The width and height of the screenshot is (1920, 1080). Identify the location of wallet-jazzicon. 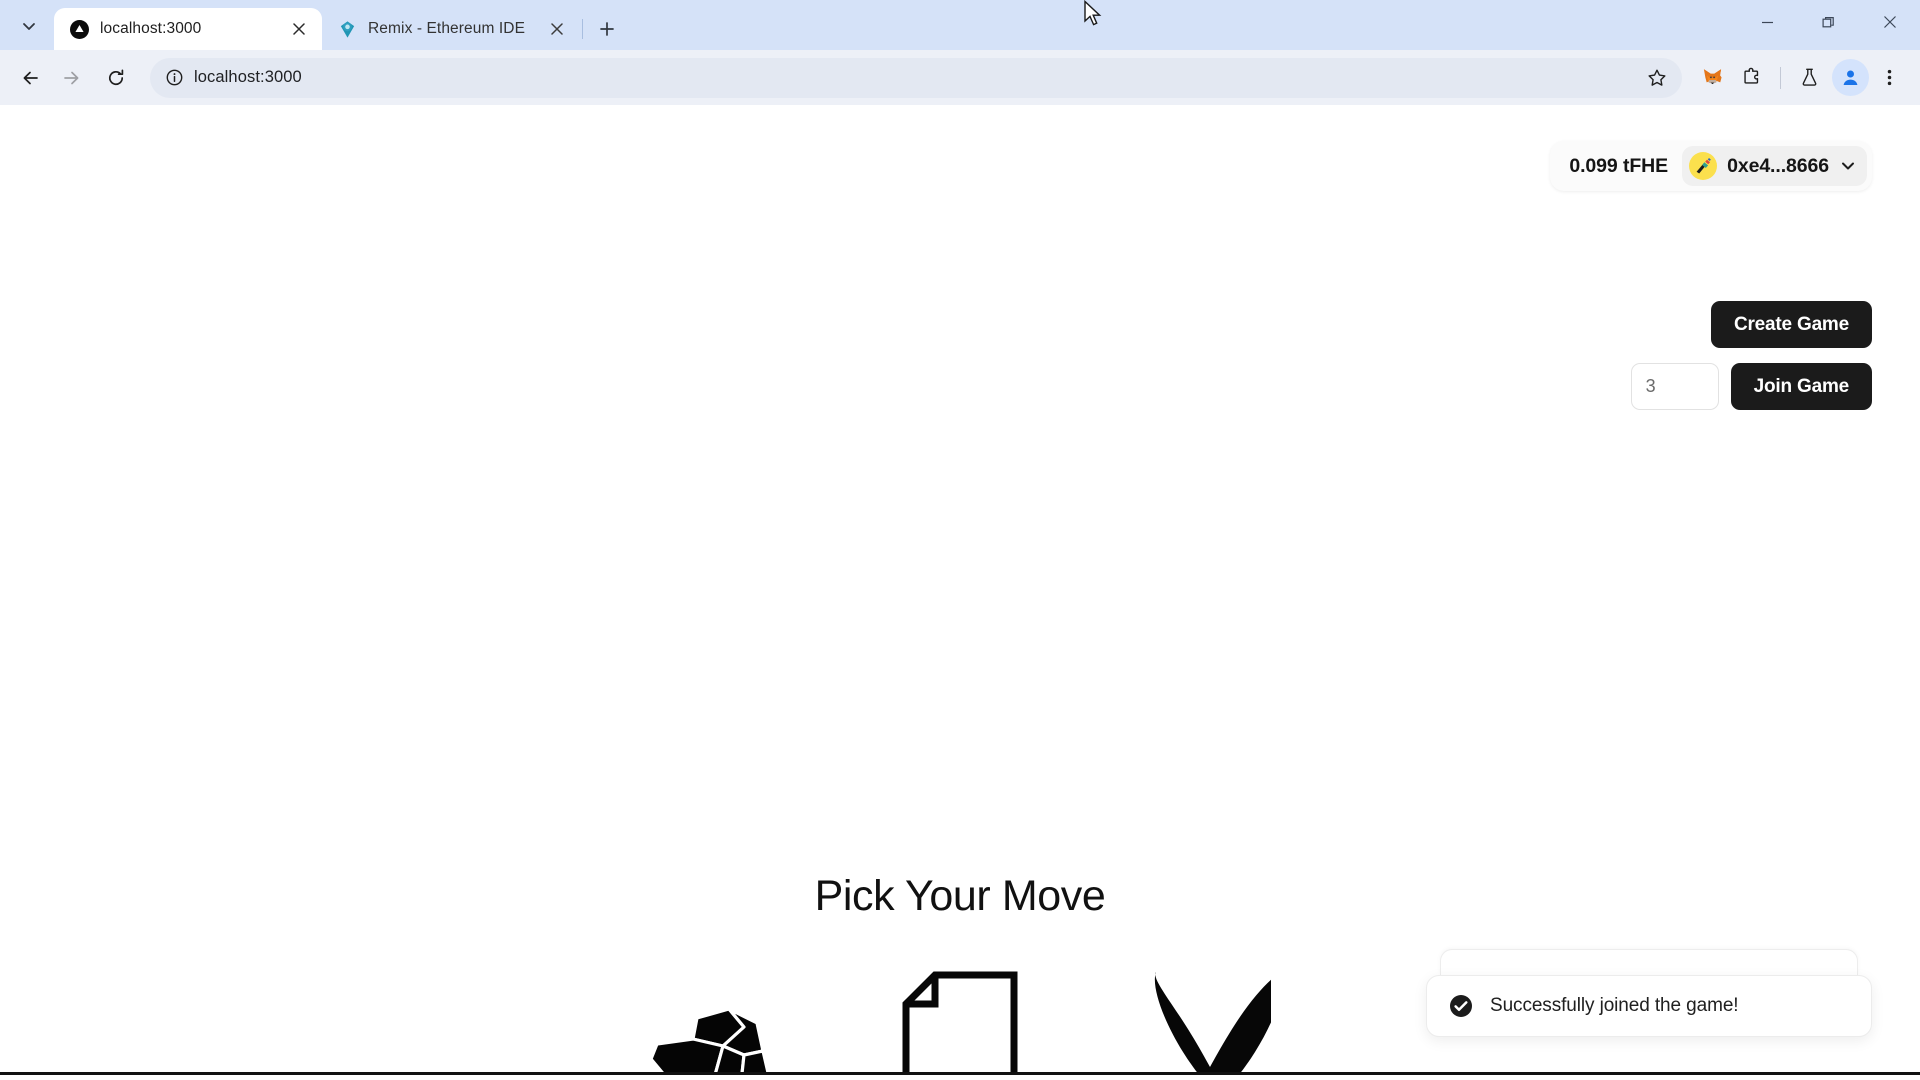
(1703, 166).